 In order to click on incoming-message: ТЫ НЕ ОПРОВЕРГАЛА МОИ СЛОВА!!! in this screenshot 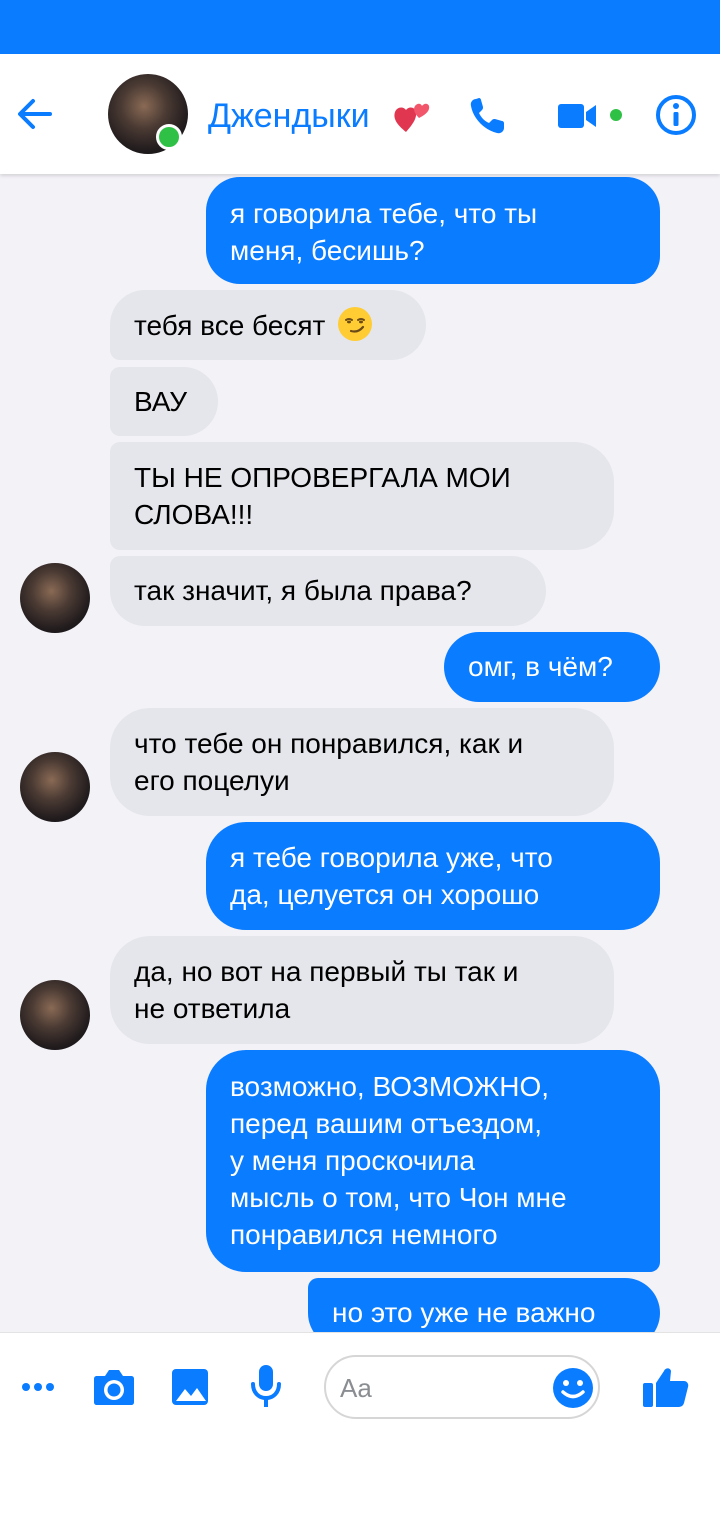, I will do `click(362, 496)`.